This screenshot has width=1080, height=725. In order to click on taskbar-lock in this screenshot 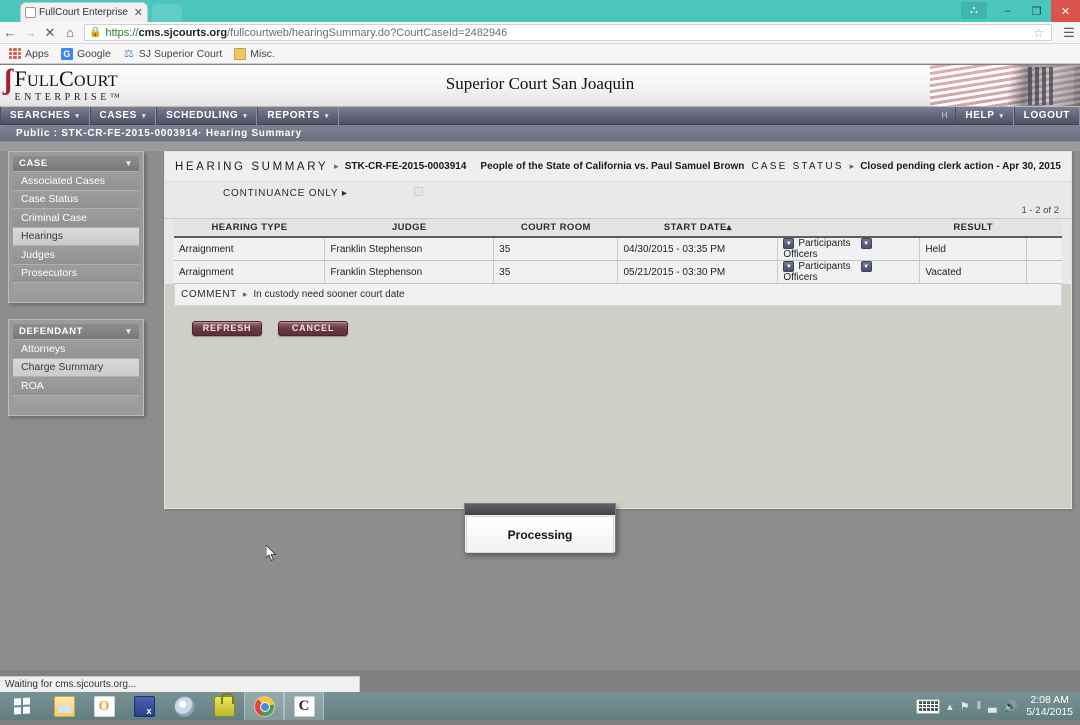, I will do `click(224, 706)`.